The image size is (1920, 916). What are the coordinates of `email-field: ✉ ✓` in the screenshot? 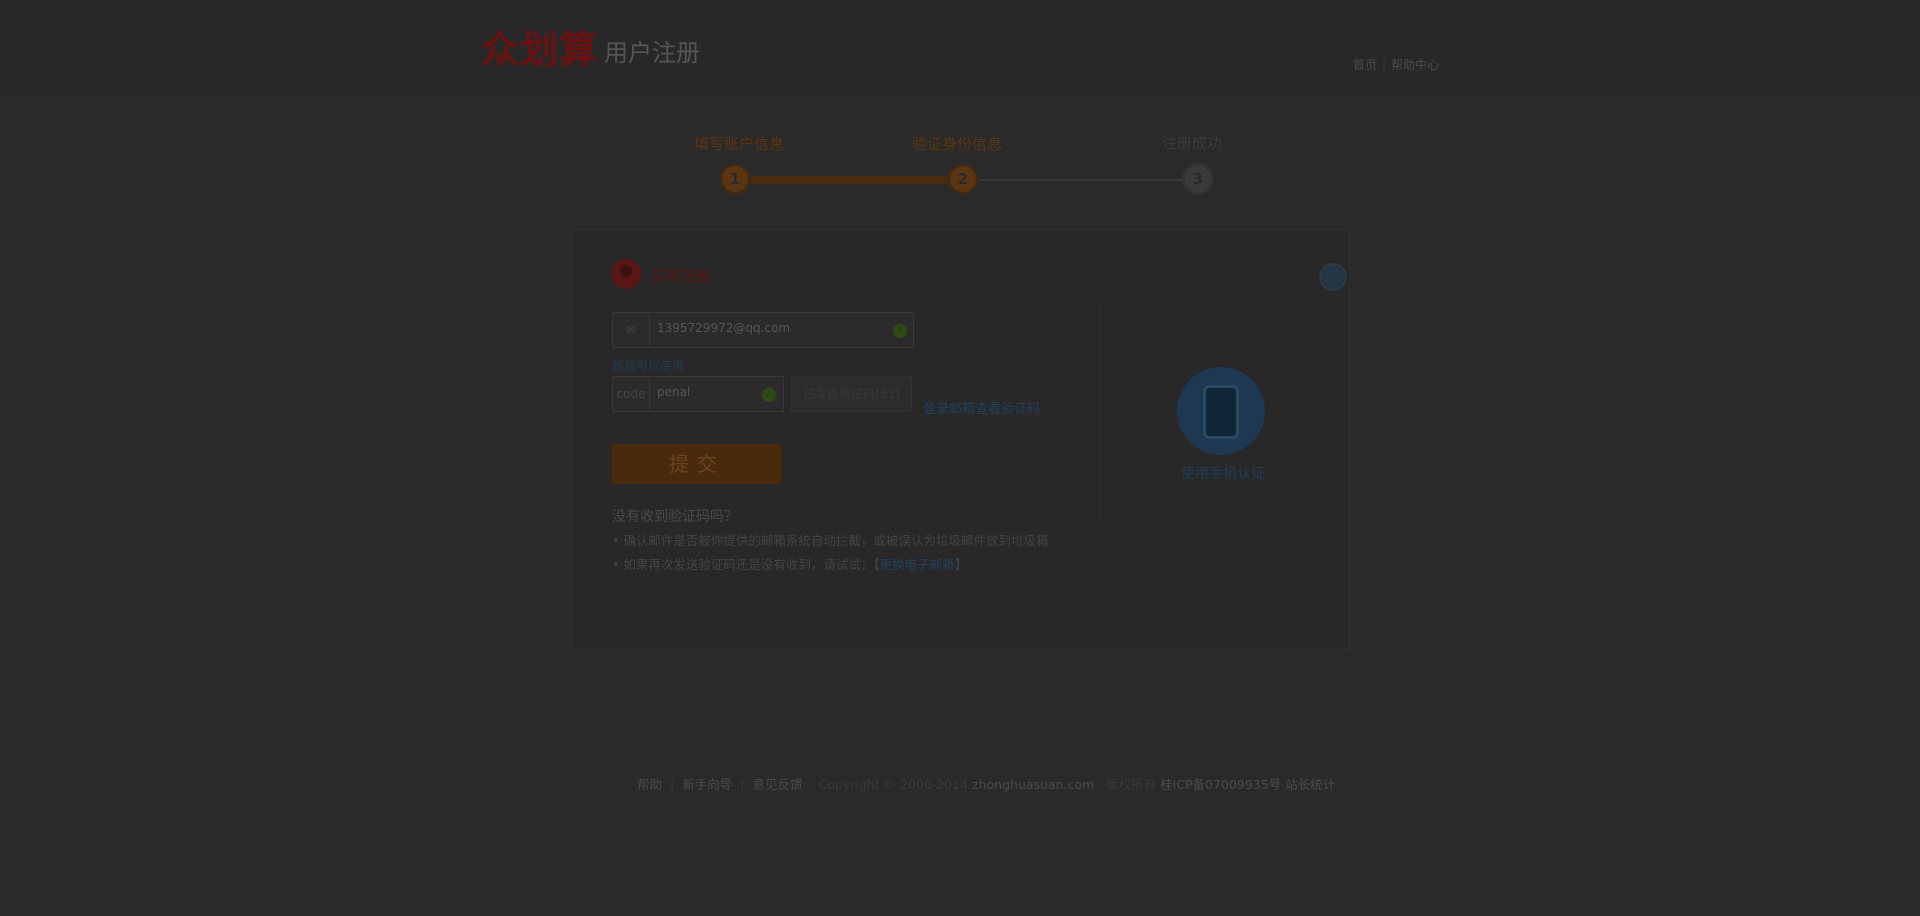 It's located at (763, 330).